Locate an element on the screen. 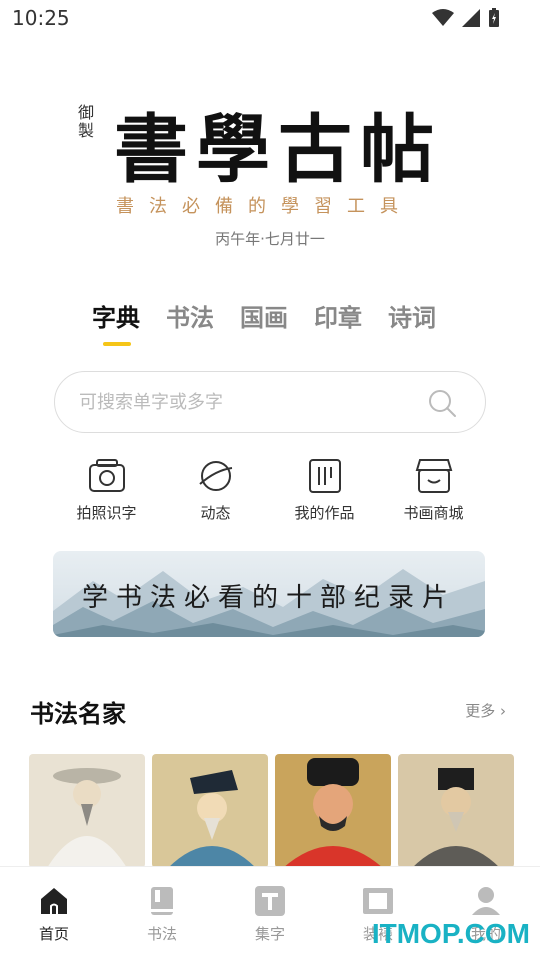  action-shop: 书画商城 is located at coordinates (433, 489).